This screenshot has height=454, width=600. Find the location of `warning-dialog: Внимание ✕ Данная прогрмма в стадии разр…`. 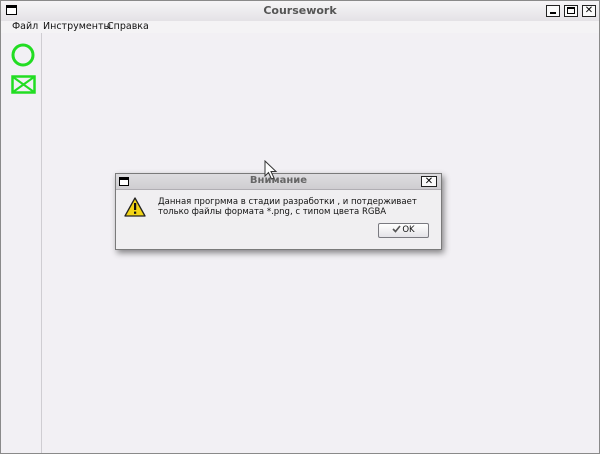

warning-dialog: Внимание ✕ Данная прогрмма в стадии разр… is located at coordinates (278, 211).